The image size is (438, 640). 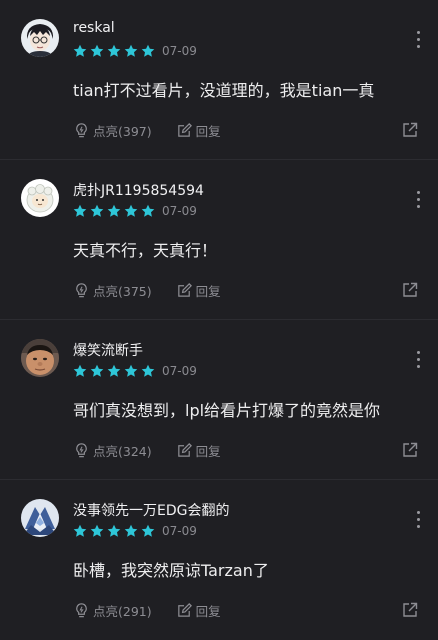 What do you see at coordinates (138, 190) in the screenshot?
I see `username: 虎扑JR1195854594` at bounding box center [138, 190].